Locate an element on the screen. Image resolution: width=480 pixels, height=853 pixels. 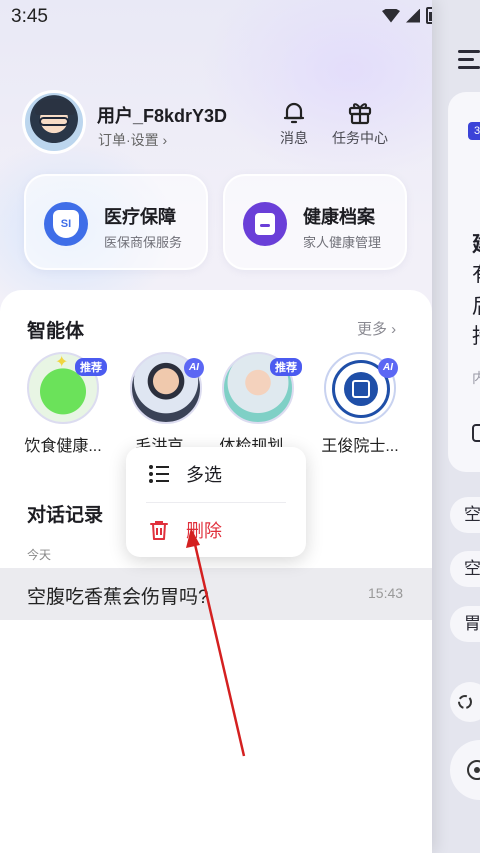
background-text: 建 is located at coordinates (476, 243).